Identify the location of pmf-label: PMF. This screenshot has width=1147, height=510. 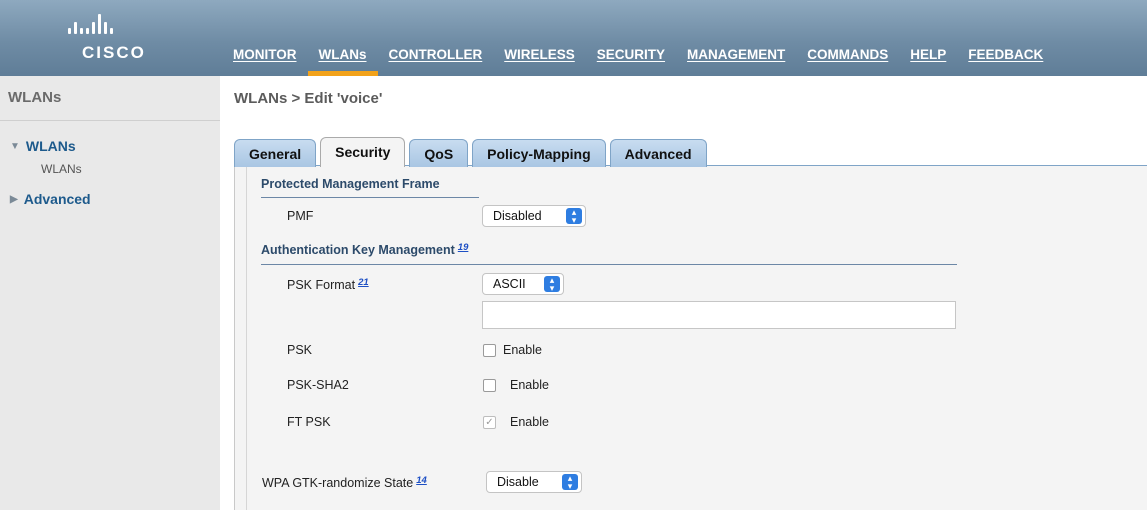
(300, 216).